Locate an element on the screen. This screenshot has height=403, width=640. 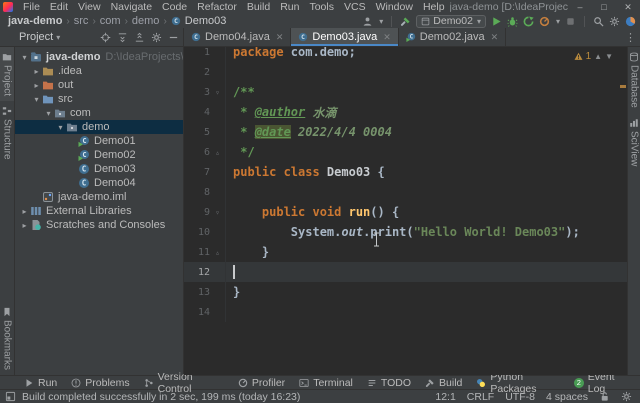
code-line-6: 6 ▵ */ is located at coordinates (405, 152).